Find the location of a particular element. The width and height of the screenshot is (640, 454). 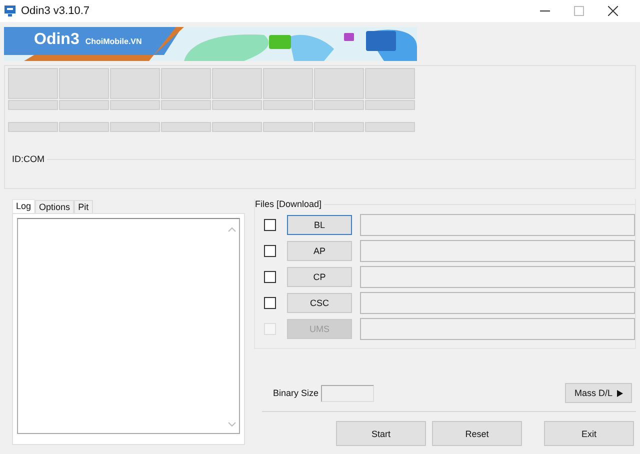

play-icon is located at coordinates (619, 393).